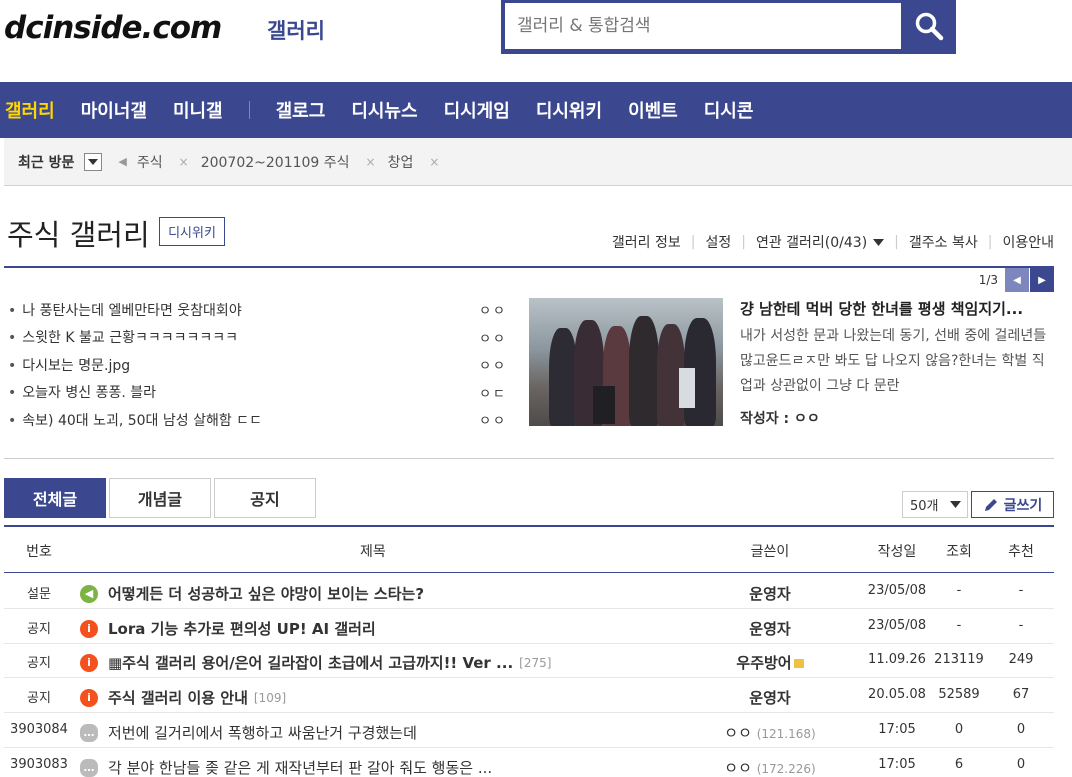 Image resolution: width=1072 pixels, height=777 pixels. Describe the element at coordinates (401, 162) in the screenshot. I see `recent-tag: 창업` at that location.